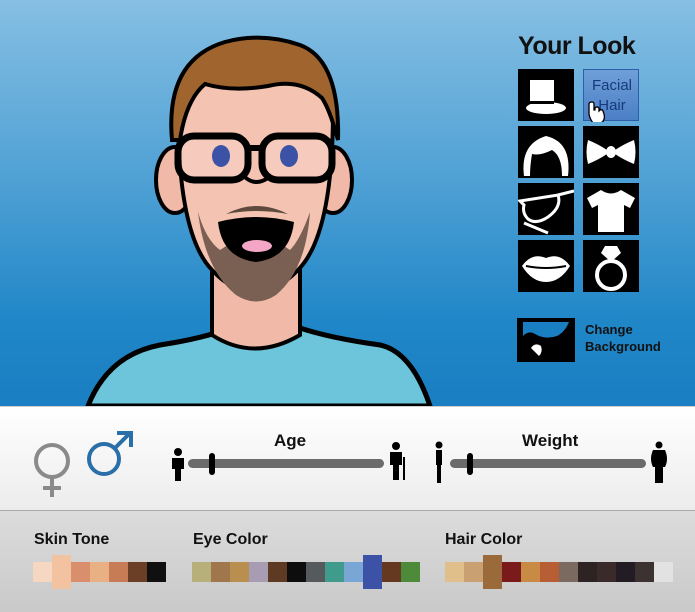 The height and width of the screenshot is (612, 695). What do you see at coordinates (548, 463) in the screenshot?
I see `weight-slider-track` at bounding box center [548, 463].